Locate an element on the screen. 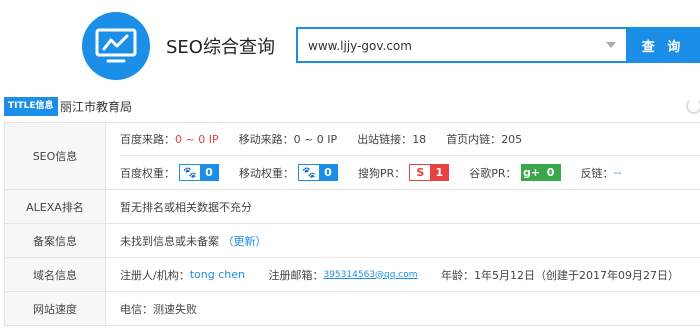 The width and height of the screenshot is (700, 335). backlinks: 反链： -- is located at coordinates (601, 173).